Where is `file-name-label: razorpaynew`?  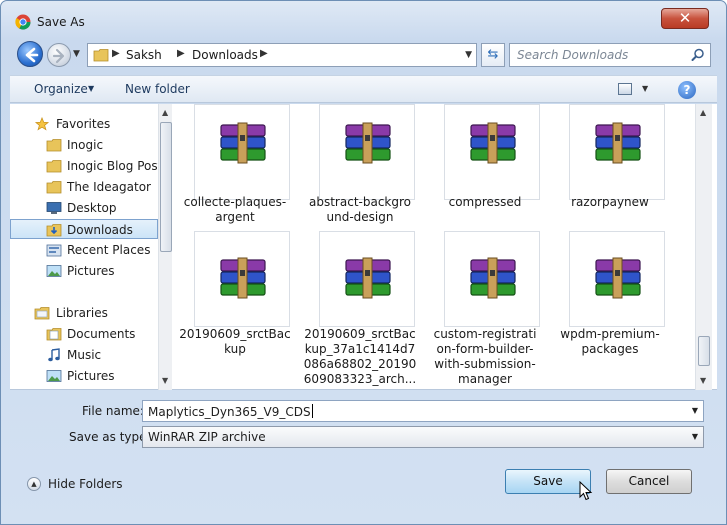
file-name-label: razorpaynew is located at coordinates (610, 202).